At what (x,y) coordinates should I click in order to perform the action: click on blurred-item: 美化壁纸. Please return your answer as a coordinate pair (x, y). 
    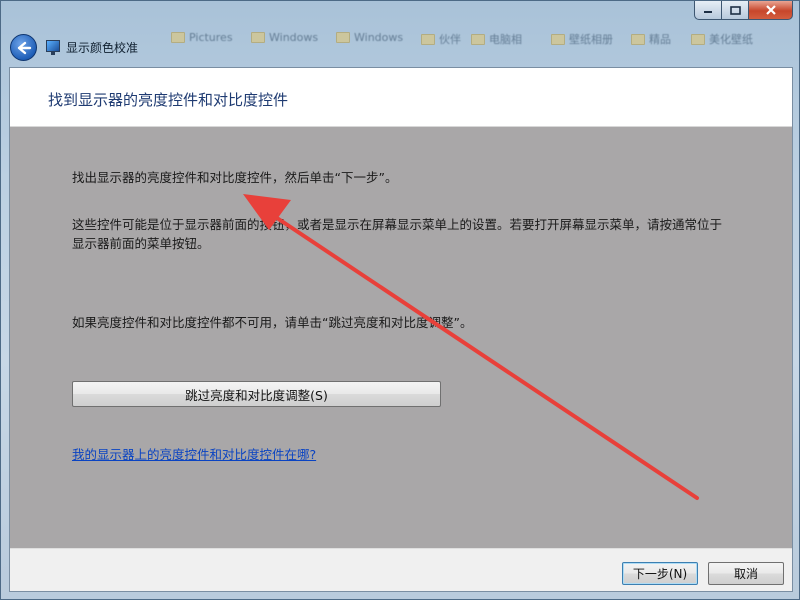
    Looking at the image, I should click on (722, 39).